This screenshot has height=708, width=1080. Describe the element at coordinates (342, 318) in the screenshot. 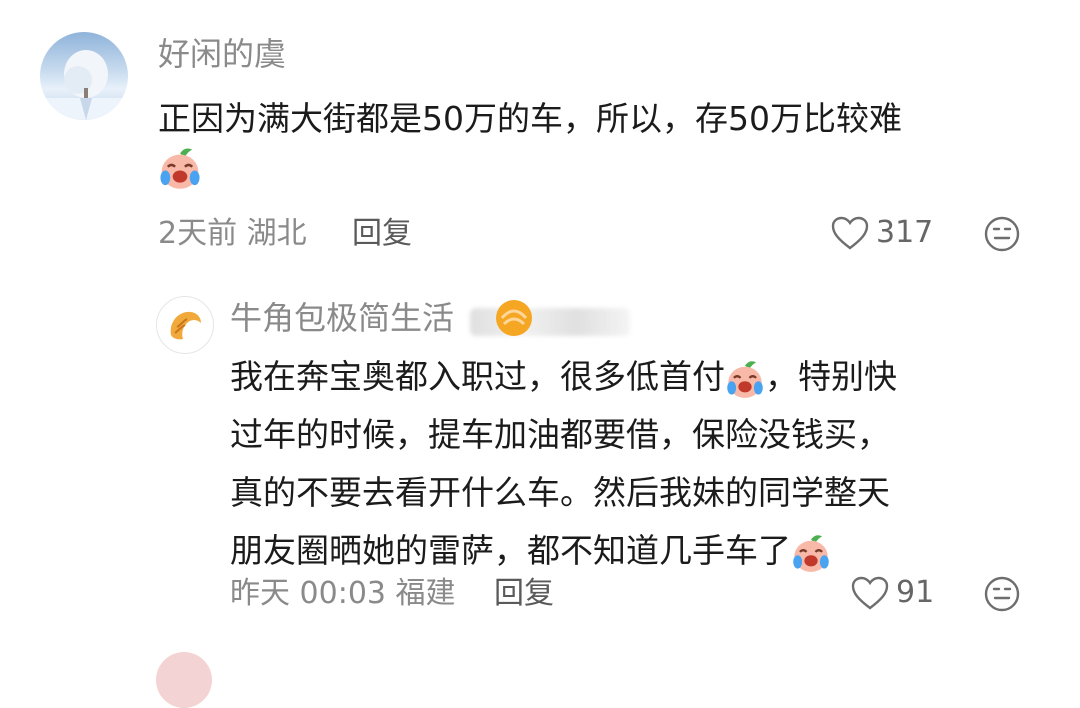

I see `username: 牛角包极简生活` at that location.